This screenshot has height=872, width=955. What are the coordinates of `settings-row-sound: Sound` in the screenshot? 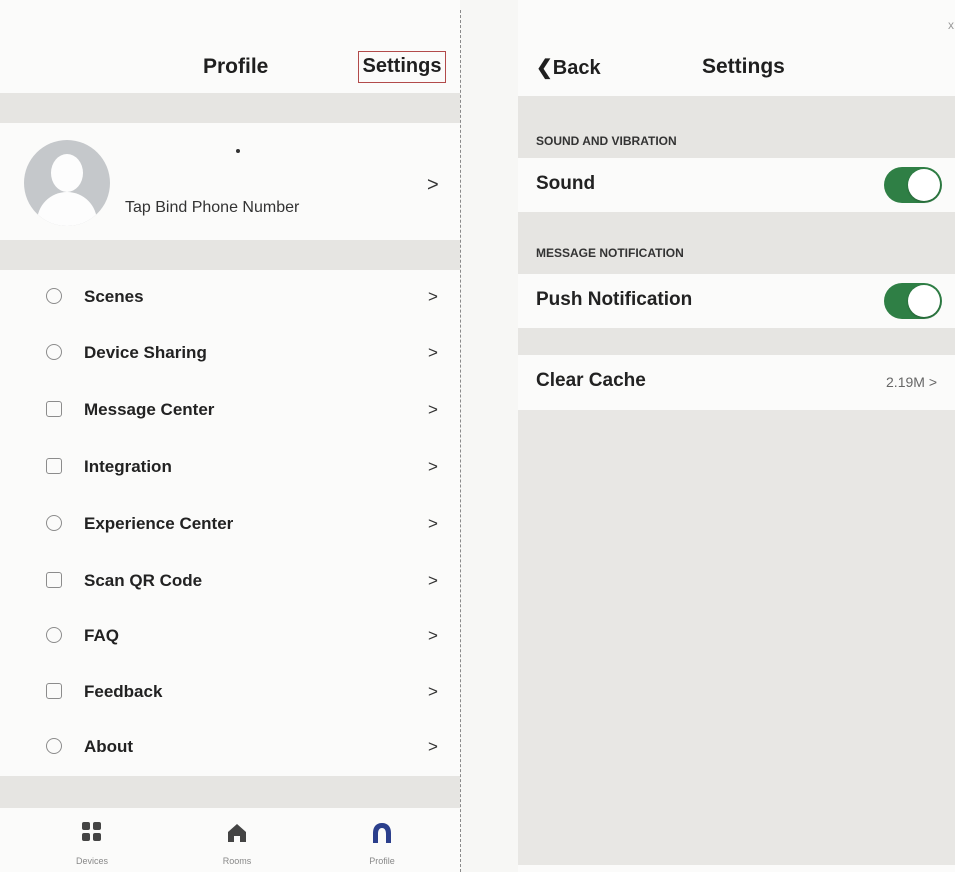 It's located at (736, 185).